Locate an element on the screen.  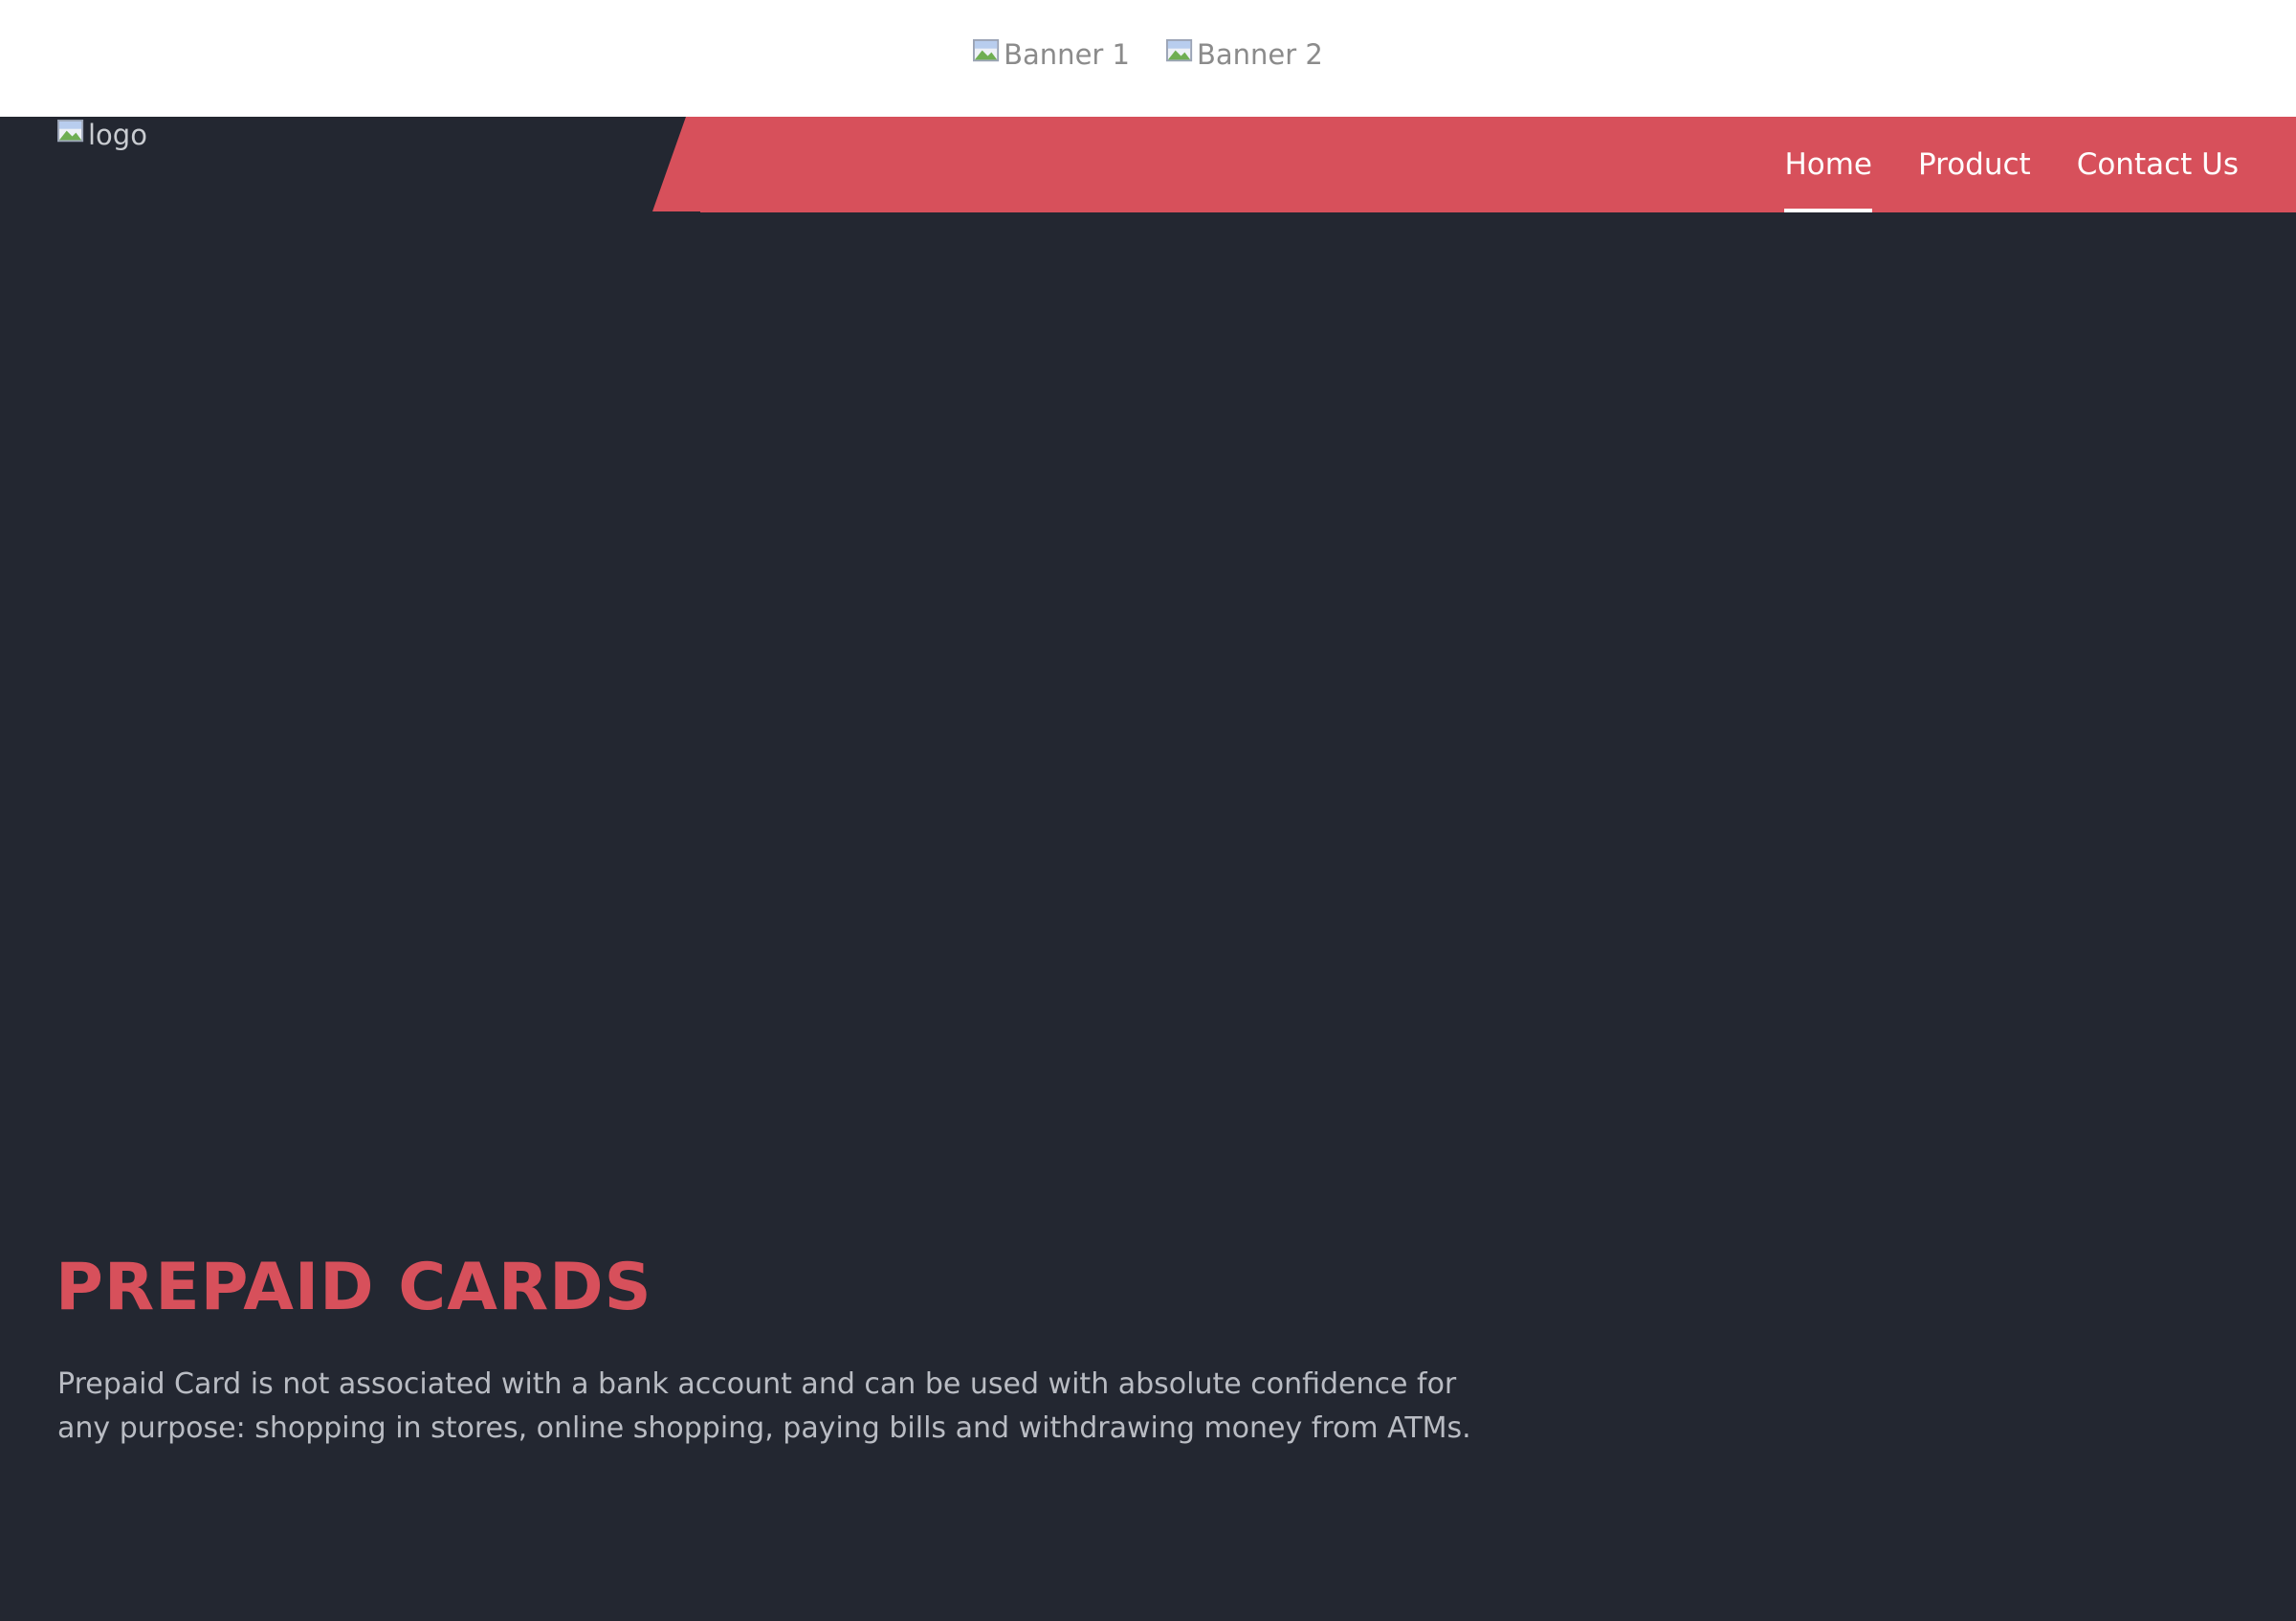
nav-home-label: Home is located at coordinates (1828, 164).